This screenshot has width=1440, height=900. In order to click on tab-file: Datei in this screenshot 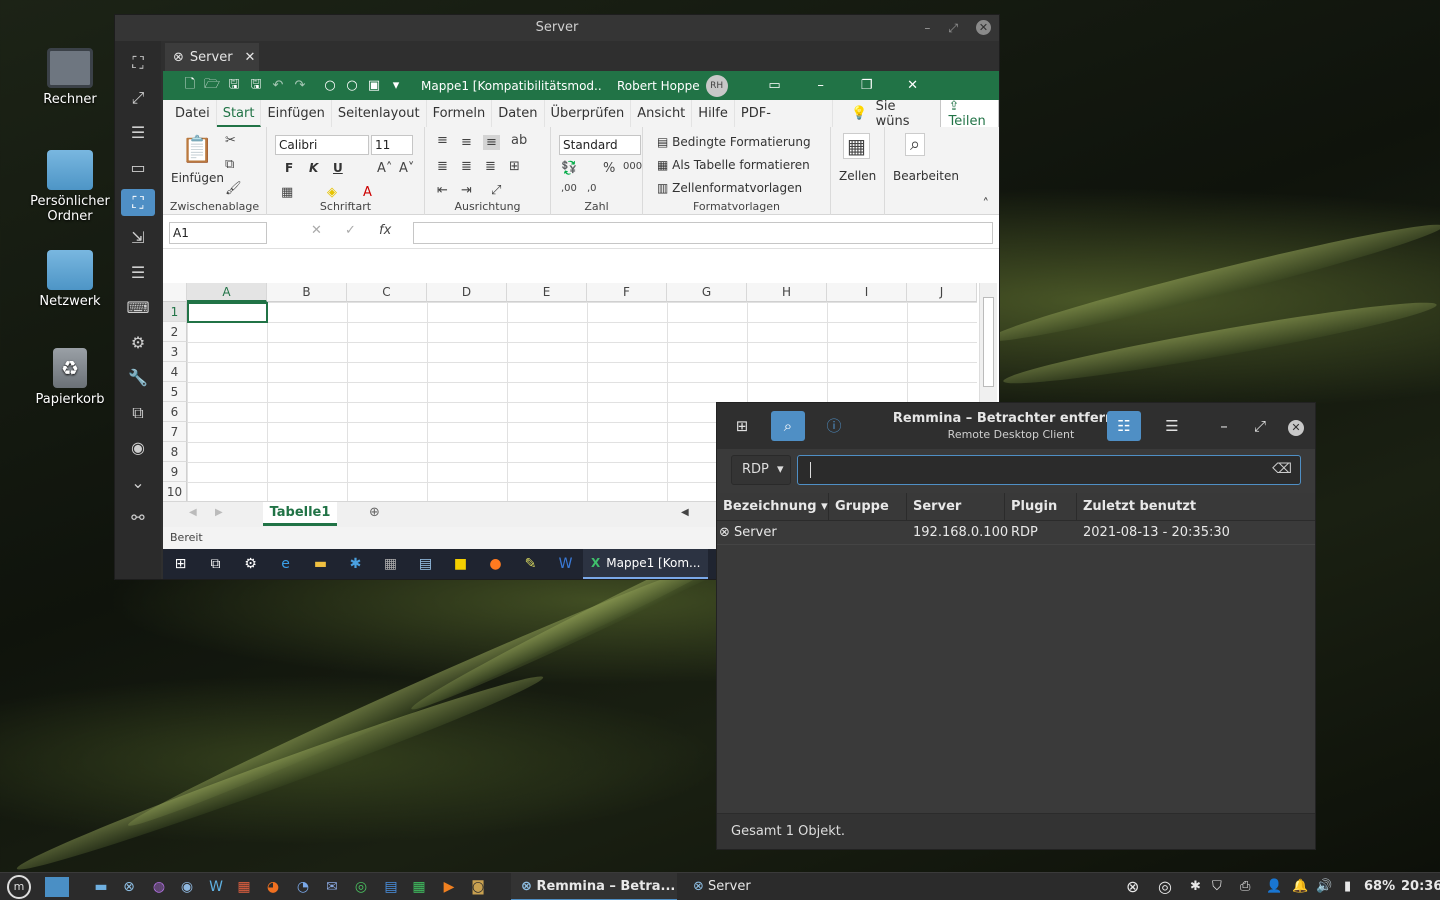, I will do `click(193, 113)`.